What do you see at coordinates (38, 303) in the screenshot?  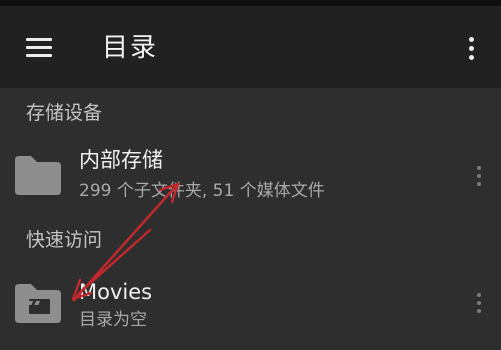 I see `movie-folder-icon` at bounding box center [38, 303].